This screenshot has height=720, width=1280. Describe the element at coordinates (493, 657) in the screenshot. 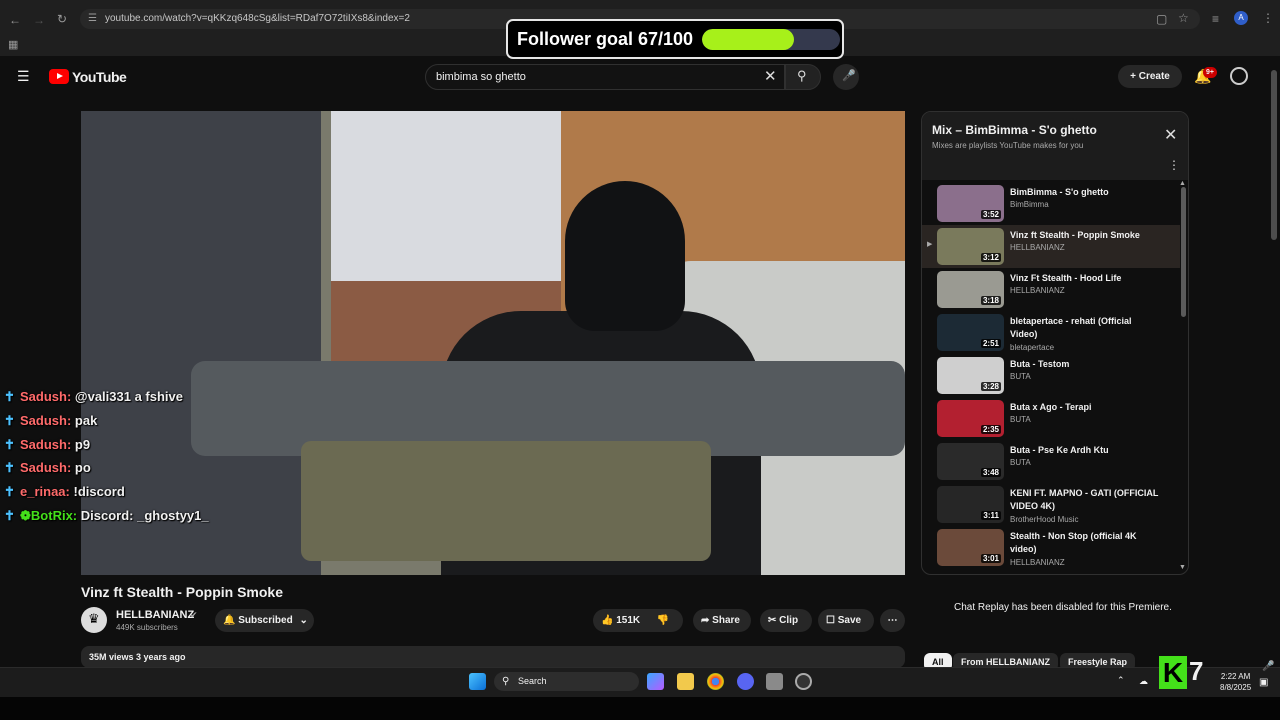

I see `description-box: 35M views 3 years ago` at that location.